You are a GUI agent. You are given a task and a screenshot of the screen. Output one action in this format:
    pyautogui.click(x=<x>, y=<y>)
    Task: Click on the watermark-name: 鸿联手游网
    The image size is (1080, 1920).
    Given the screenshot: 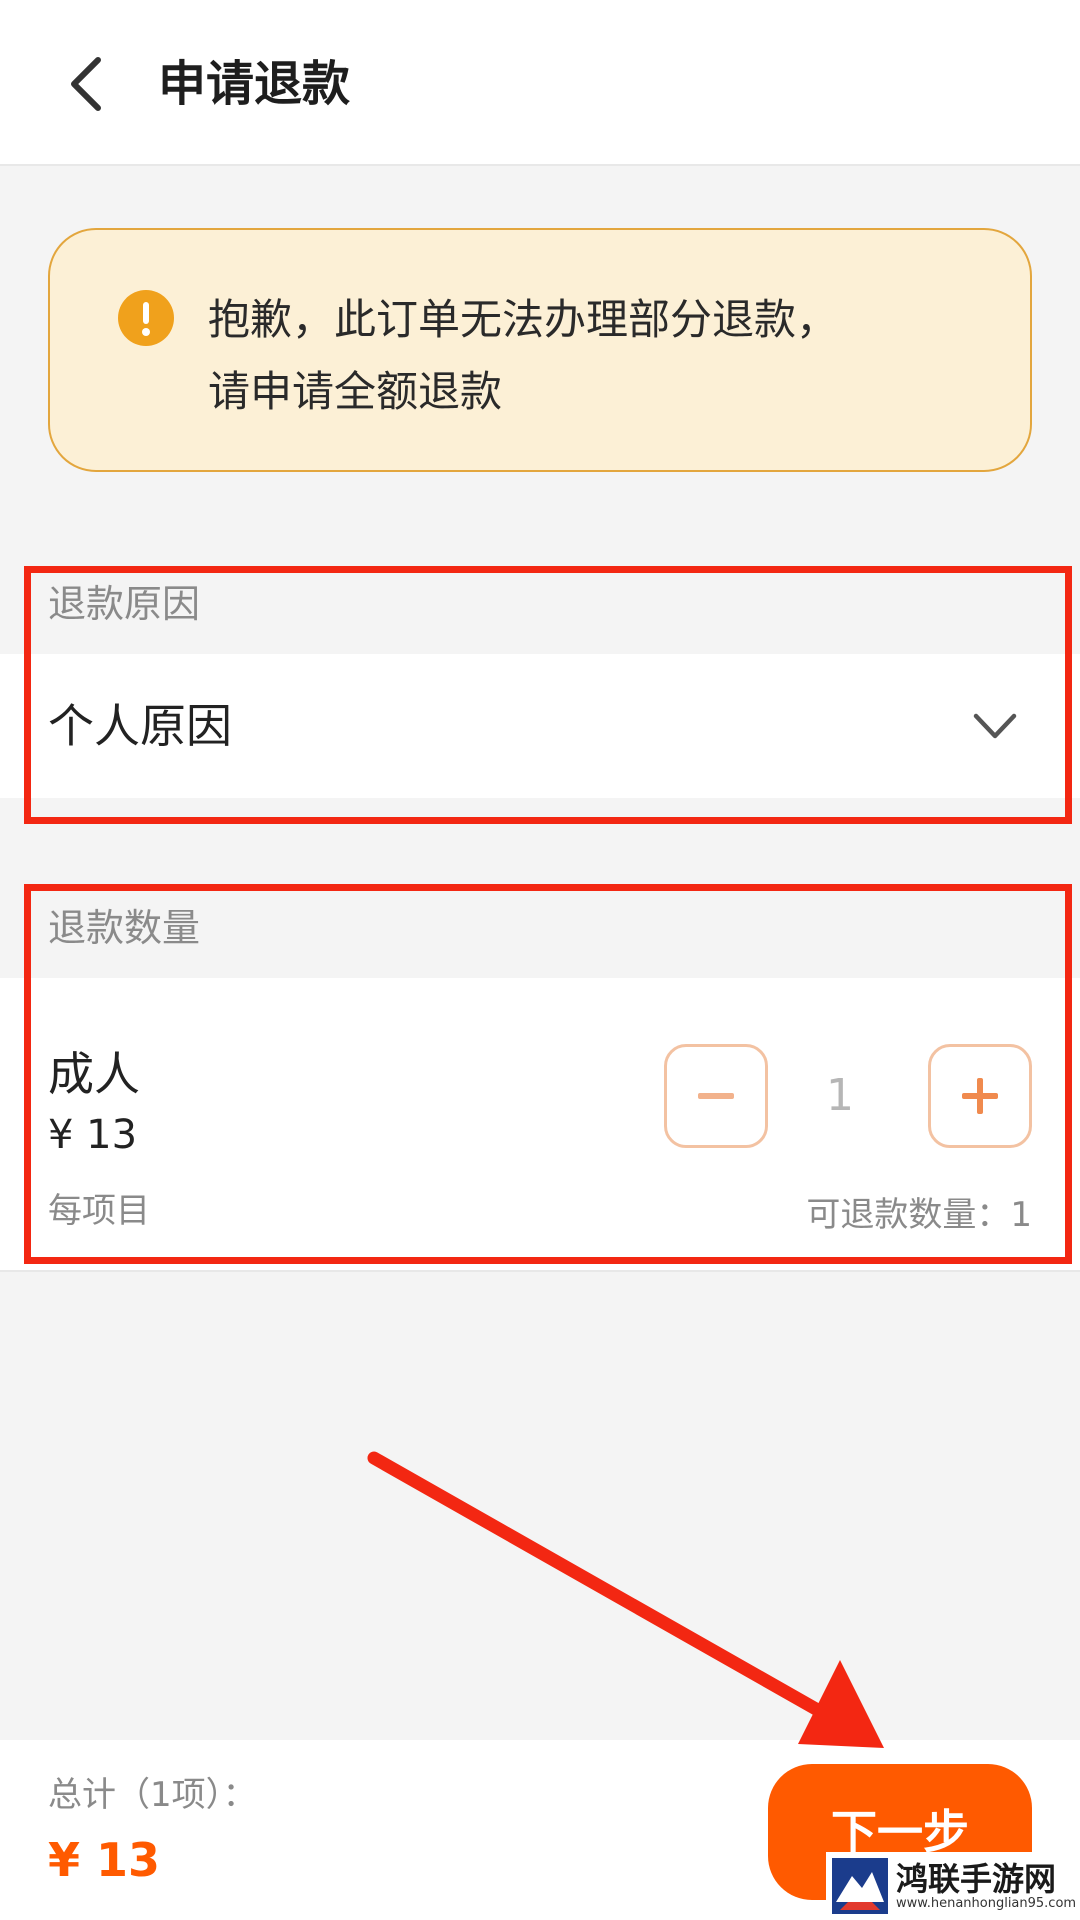 What is the action you would take?
    pyautogui.click(x=976, y=1879)
    